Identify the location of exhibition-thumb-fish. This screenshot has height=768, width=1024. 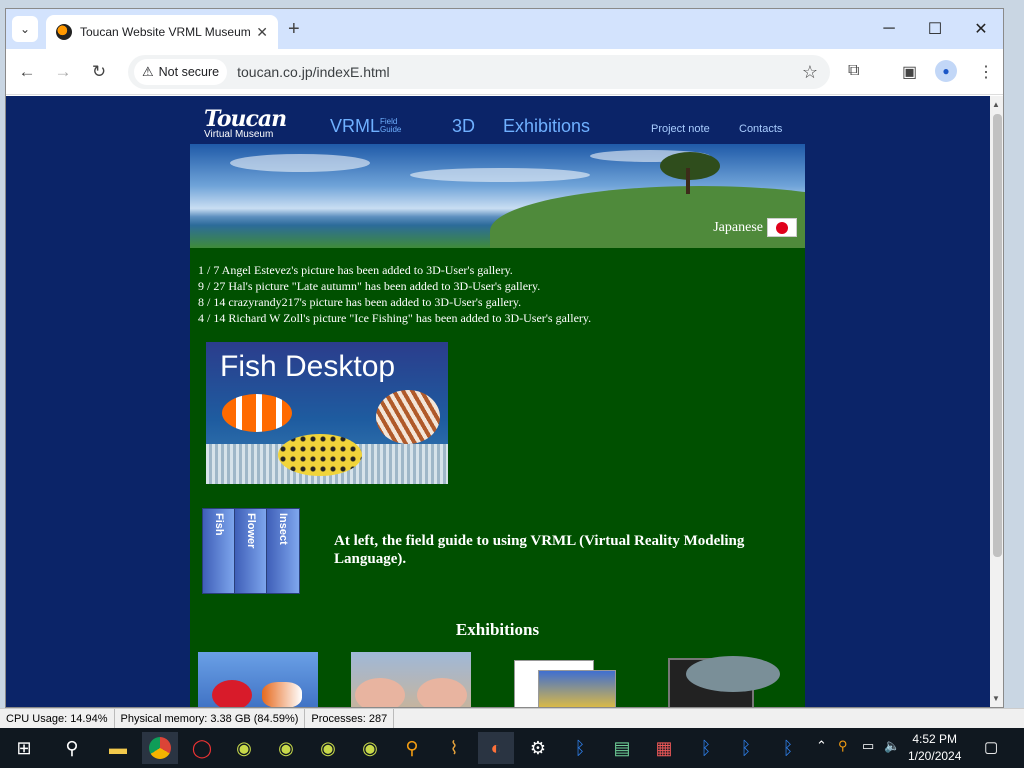
(722, 679).